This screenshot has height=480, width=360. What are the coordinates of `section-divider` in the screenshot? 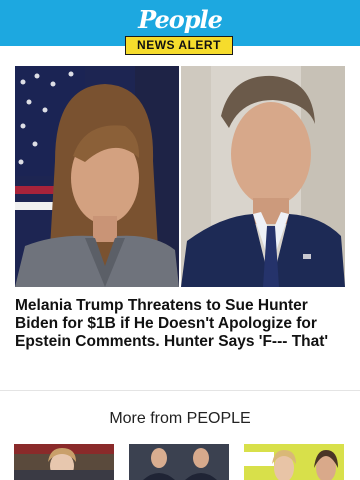 It's located at (180, 390).